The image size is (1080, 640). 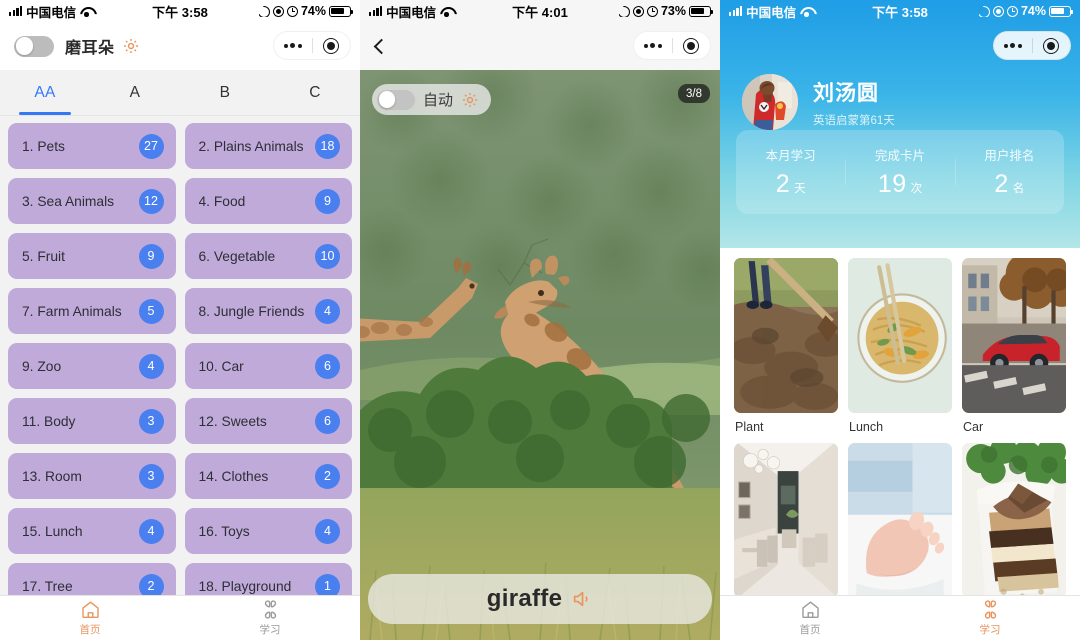 I want to click on category-count-badge: 2, so click(x=151, y=584).